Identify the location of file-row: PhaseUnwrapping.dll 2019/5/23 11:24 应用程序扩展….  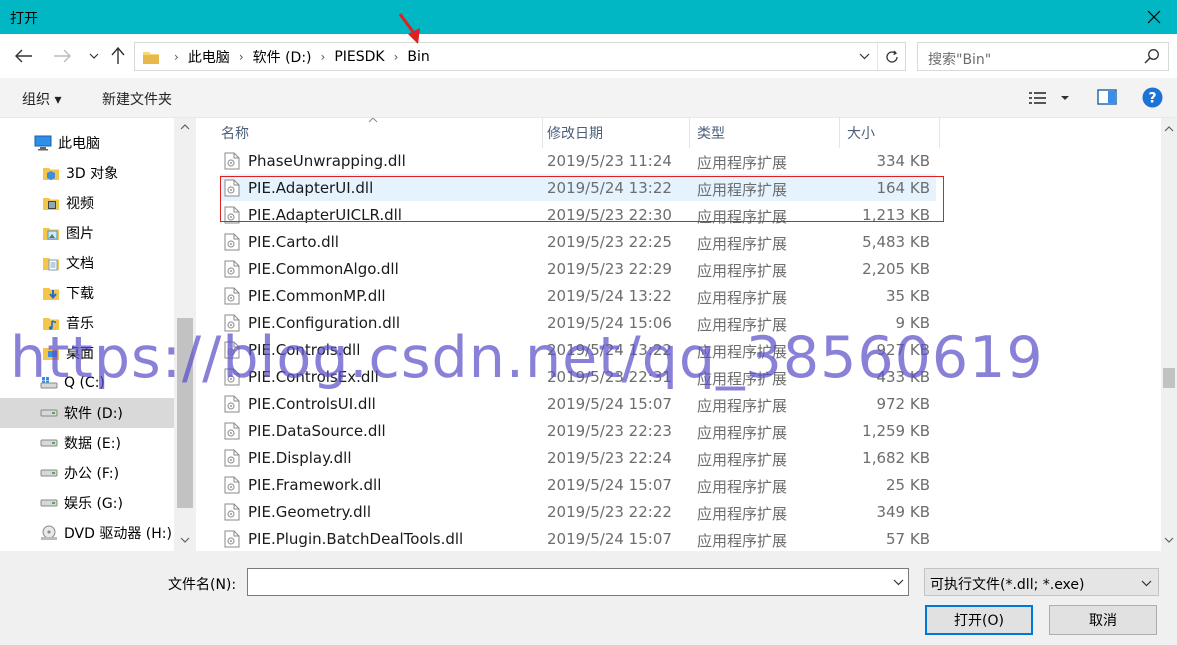
(578, 160).